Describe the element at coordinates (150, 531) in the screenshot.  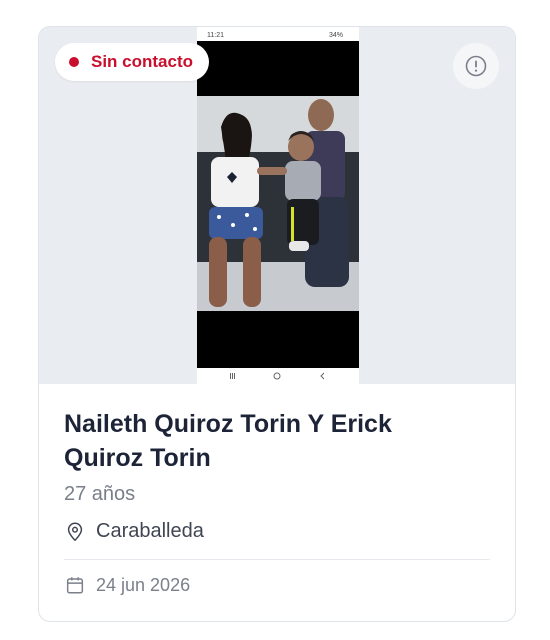
I see `location-label: Caraballeda` at that location.